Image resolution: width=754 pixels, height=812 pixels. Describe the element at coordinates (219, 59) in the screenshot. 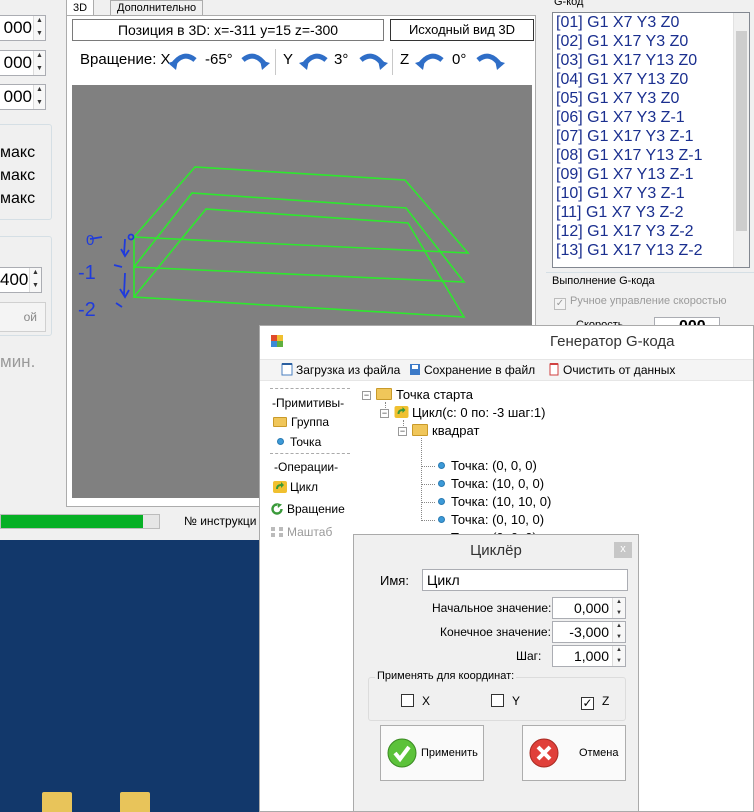

I see `x-angle-value: -65°` at that location.